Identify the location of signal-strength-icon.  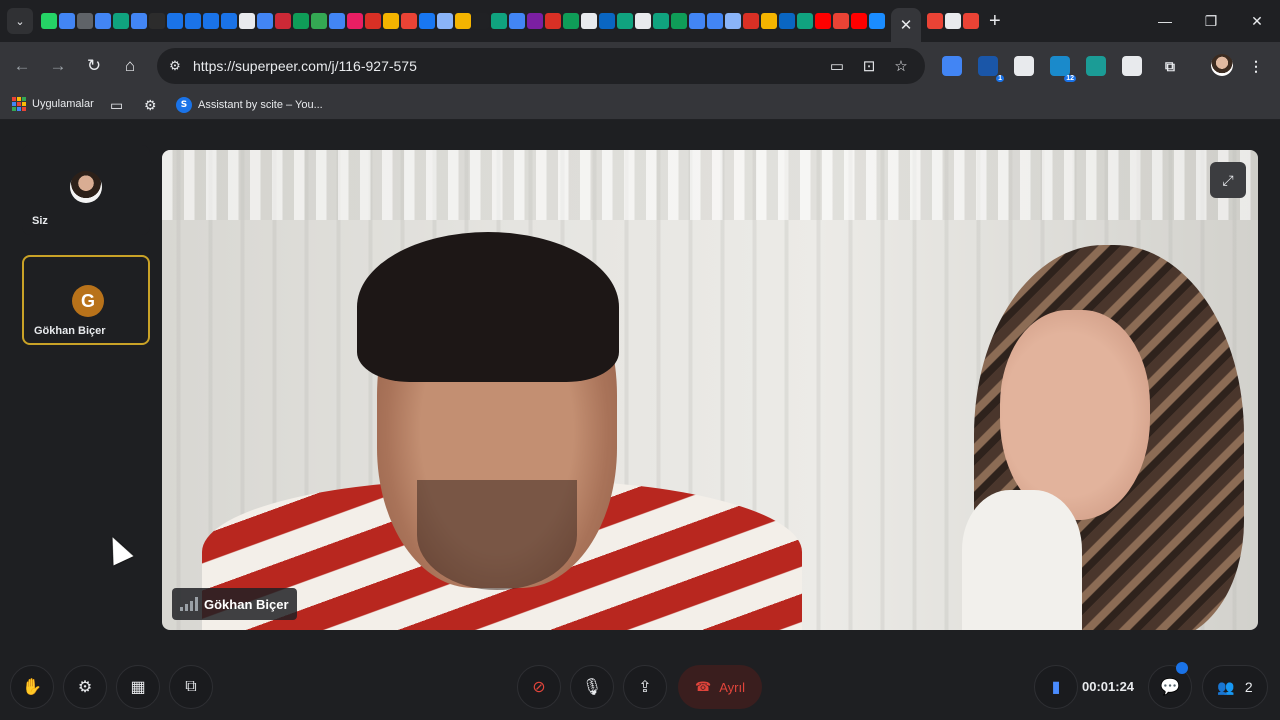
(189, 604).